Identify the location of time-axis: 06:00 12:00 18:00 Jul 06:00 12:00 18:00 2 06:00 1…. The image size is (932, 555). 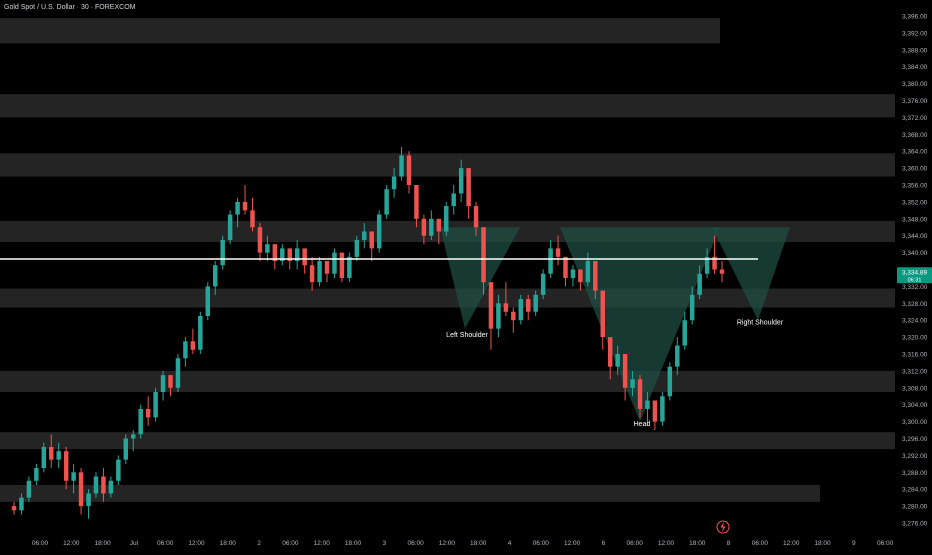
(463, 543).